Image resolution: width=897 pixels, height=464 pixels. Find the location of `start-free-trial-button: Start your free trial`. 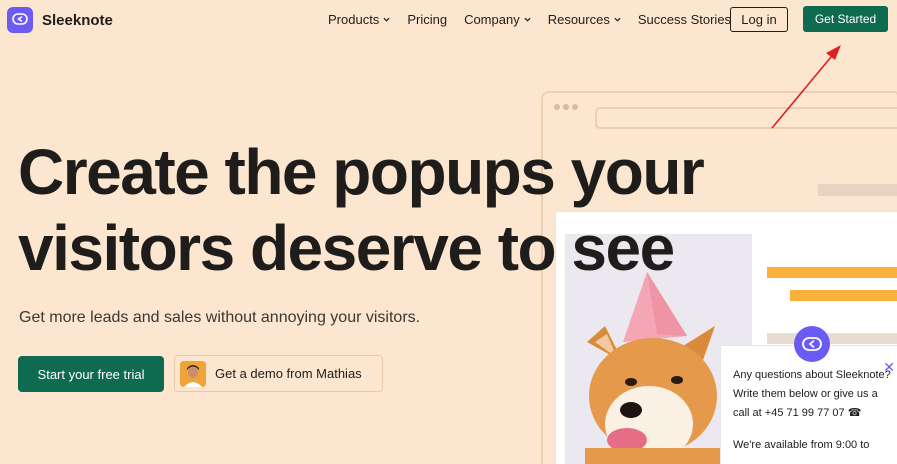

start-free-trial-button: Start your free trial is located at coordinates (91, 374).